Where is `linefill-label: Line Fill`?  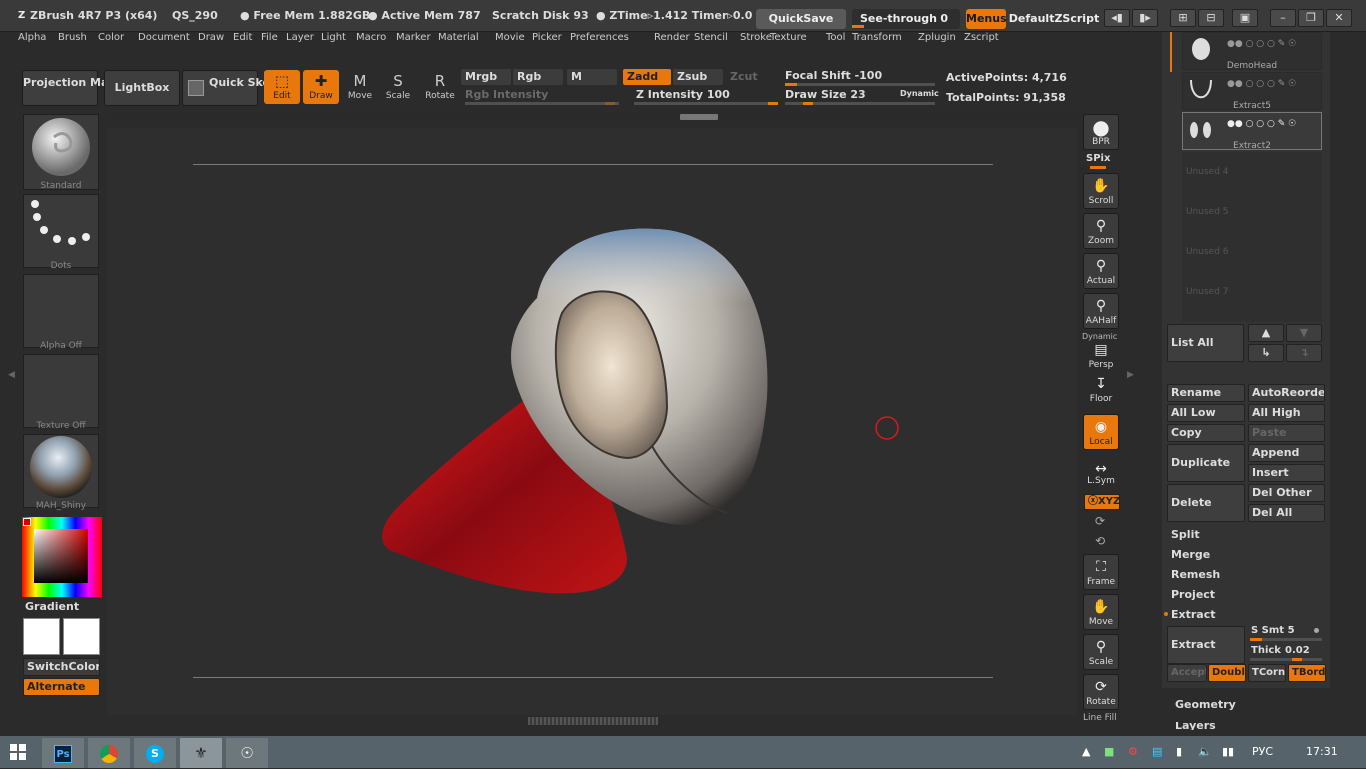 linefill-label: Line Fill is located at coordinates (1100, 718).